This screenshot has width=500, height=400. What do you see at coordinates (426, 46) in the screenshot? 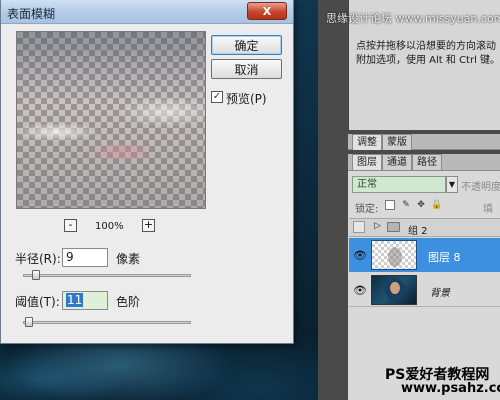
I see `info-text-line-1: 点按并拖移以沿想要的方向滚动` at bounding box center [426, 46].